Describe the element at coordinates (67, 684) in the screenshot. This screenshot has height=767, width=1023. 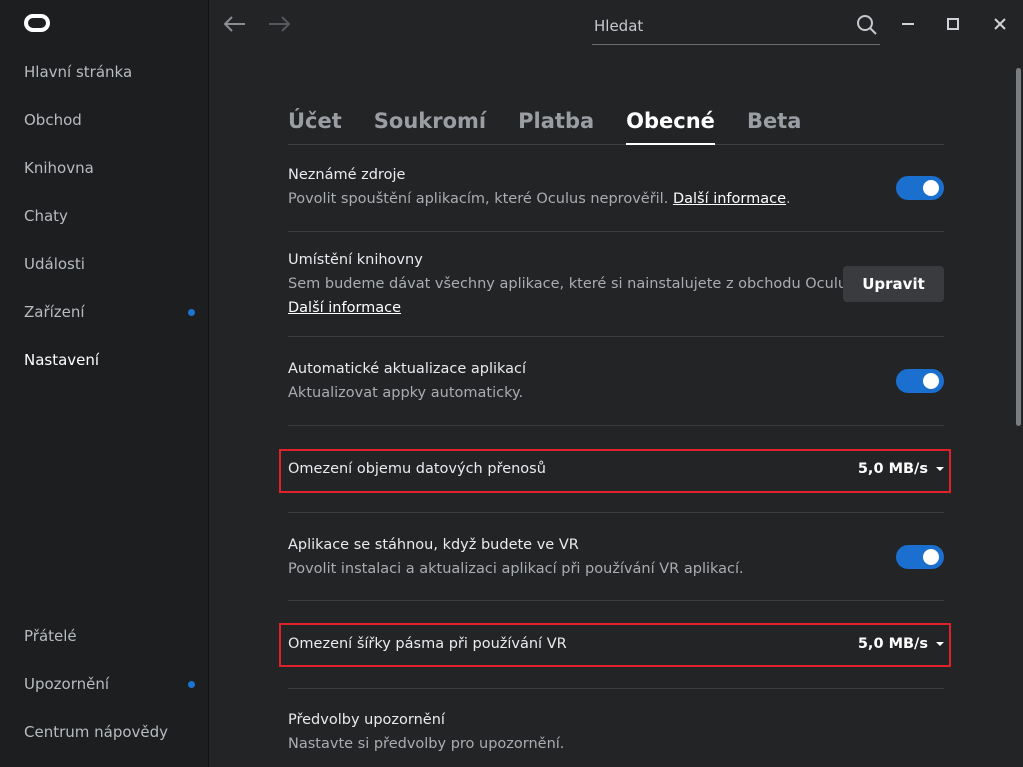
I see `sidebar-item-label: Upozornění` at that location.